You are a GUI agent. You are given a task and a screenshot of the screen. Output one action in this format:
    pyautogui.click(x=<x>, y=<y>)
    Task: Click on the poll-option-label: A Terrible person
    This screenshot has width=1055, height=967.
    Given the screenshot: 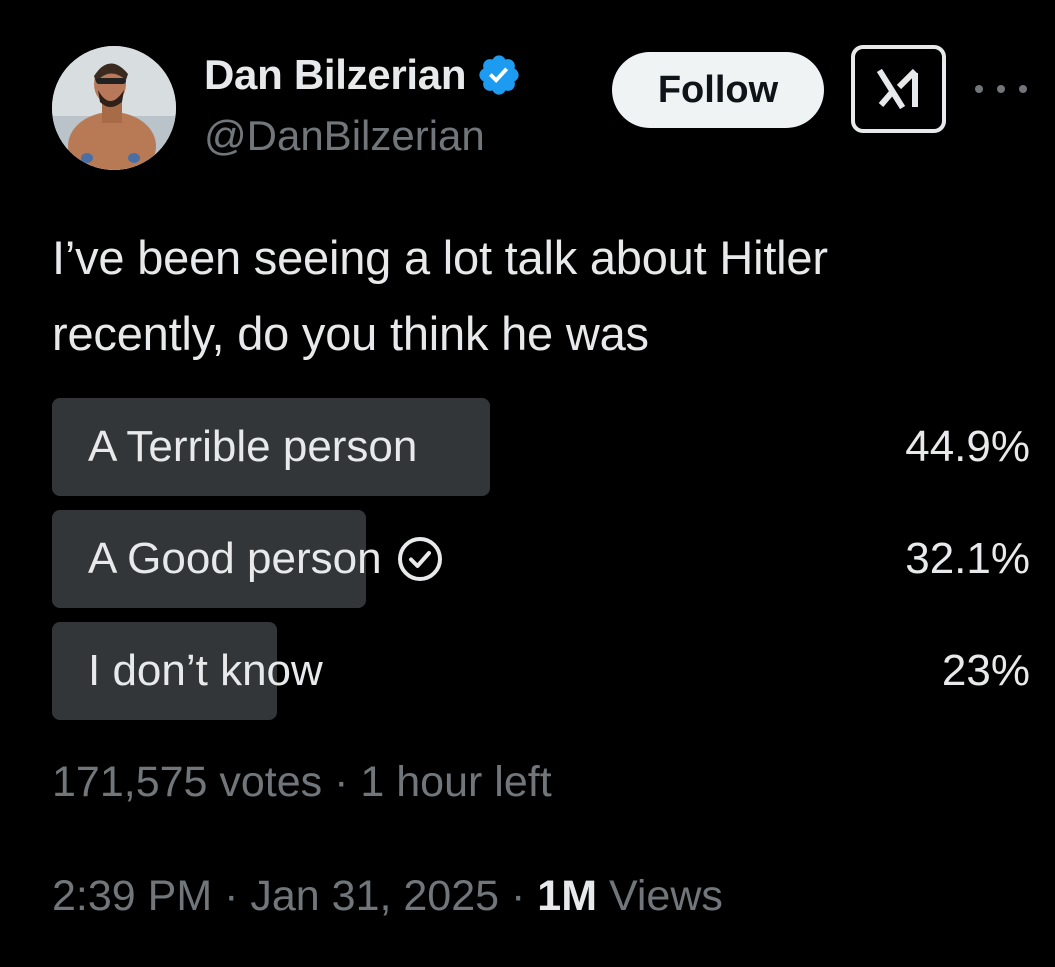 What is the action you would take?
    pyautogui.click(x=253, y=446)
    